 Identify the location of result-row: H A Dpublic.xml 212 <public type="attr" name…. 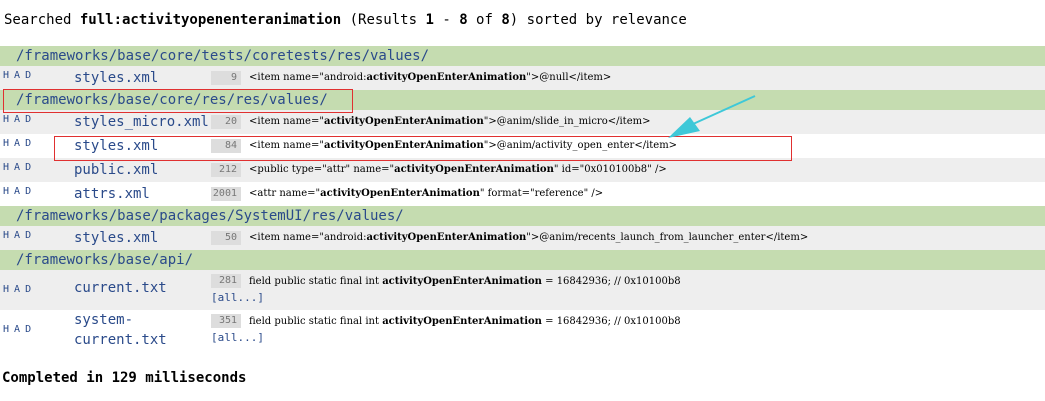
(522, 170).